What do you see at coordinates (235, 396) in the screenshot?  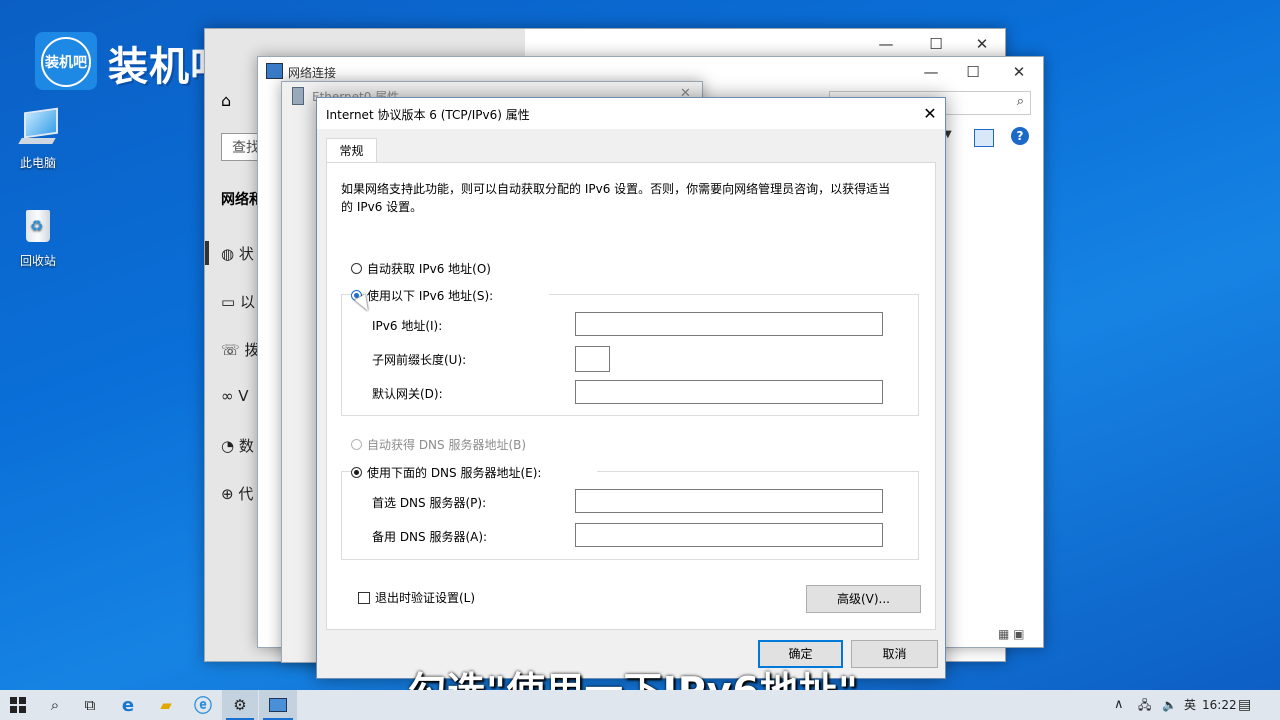 I see `sidebar-item-vpn: ∞ V` at bounding box center [235, 396].